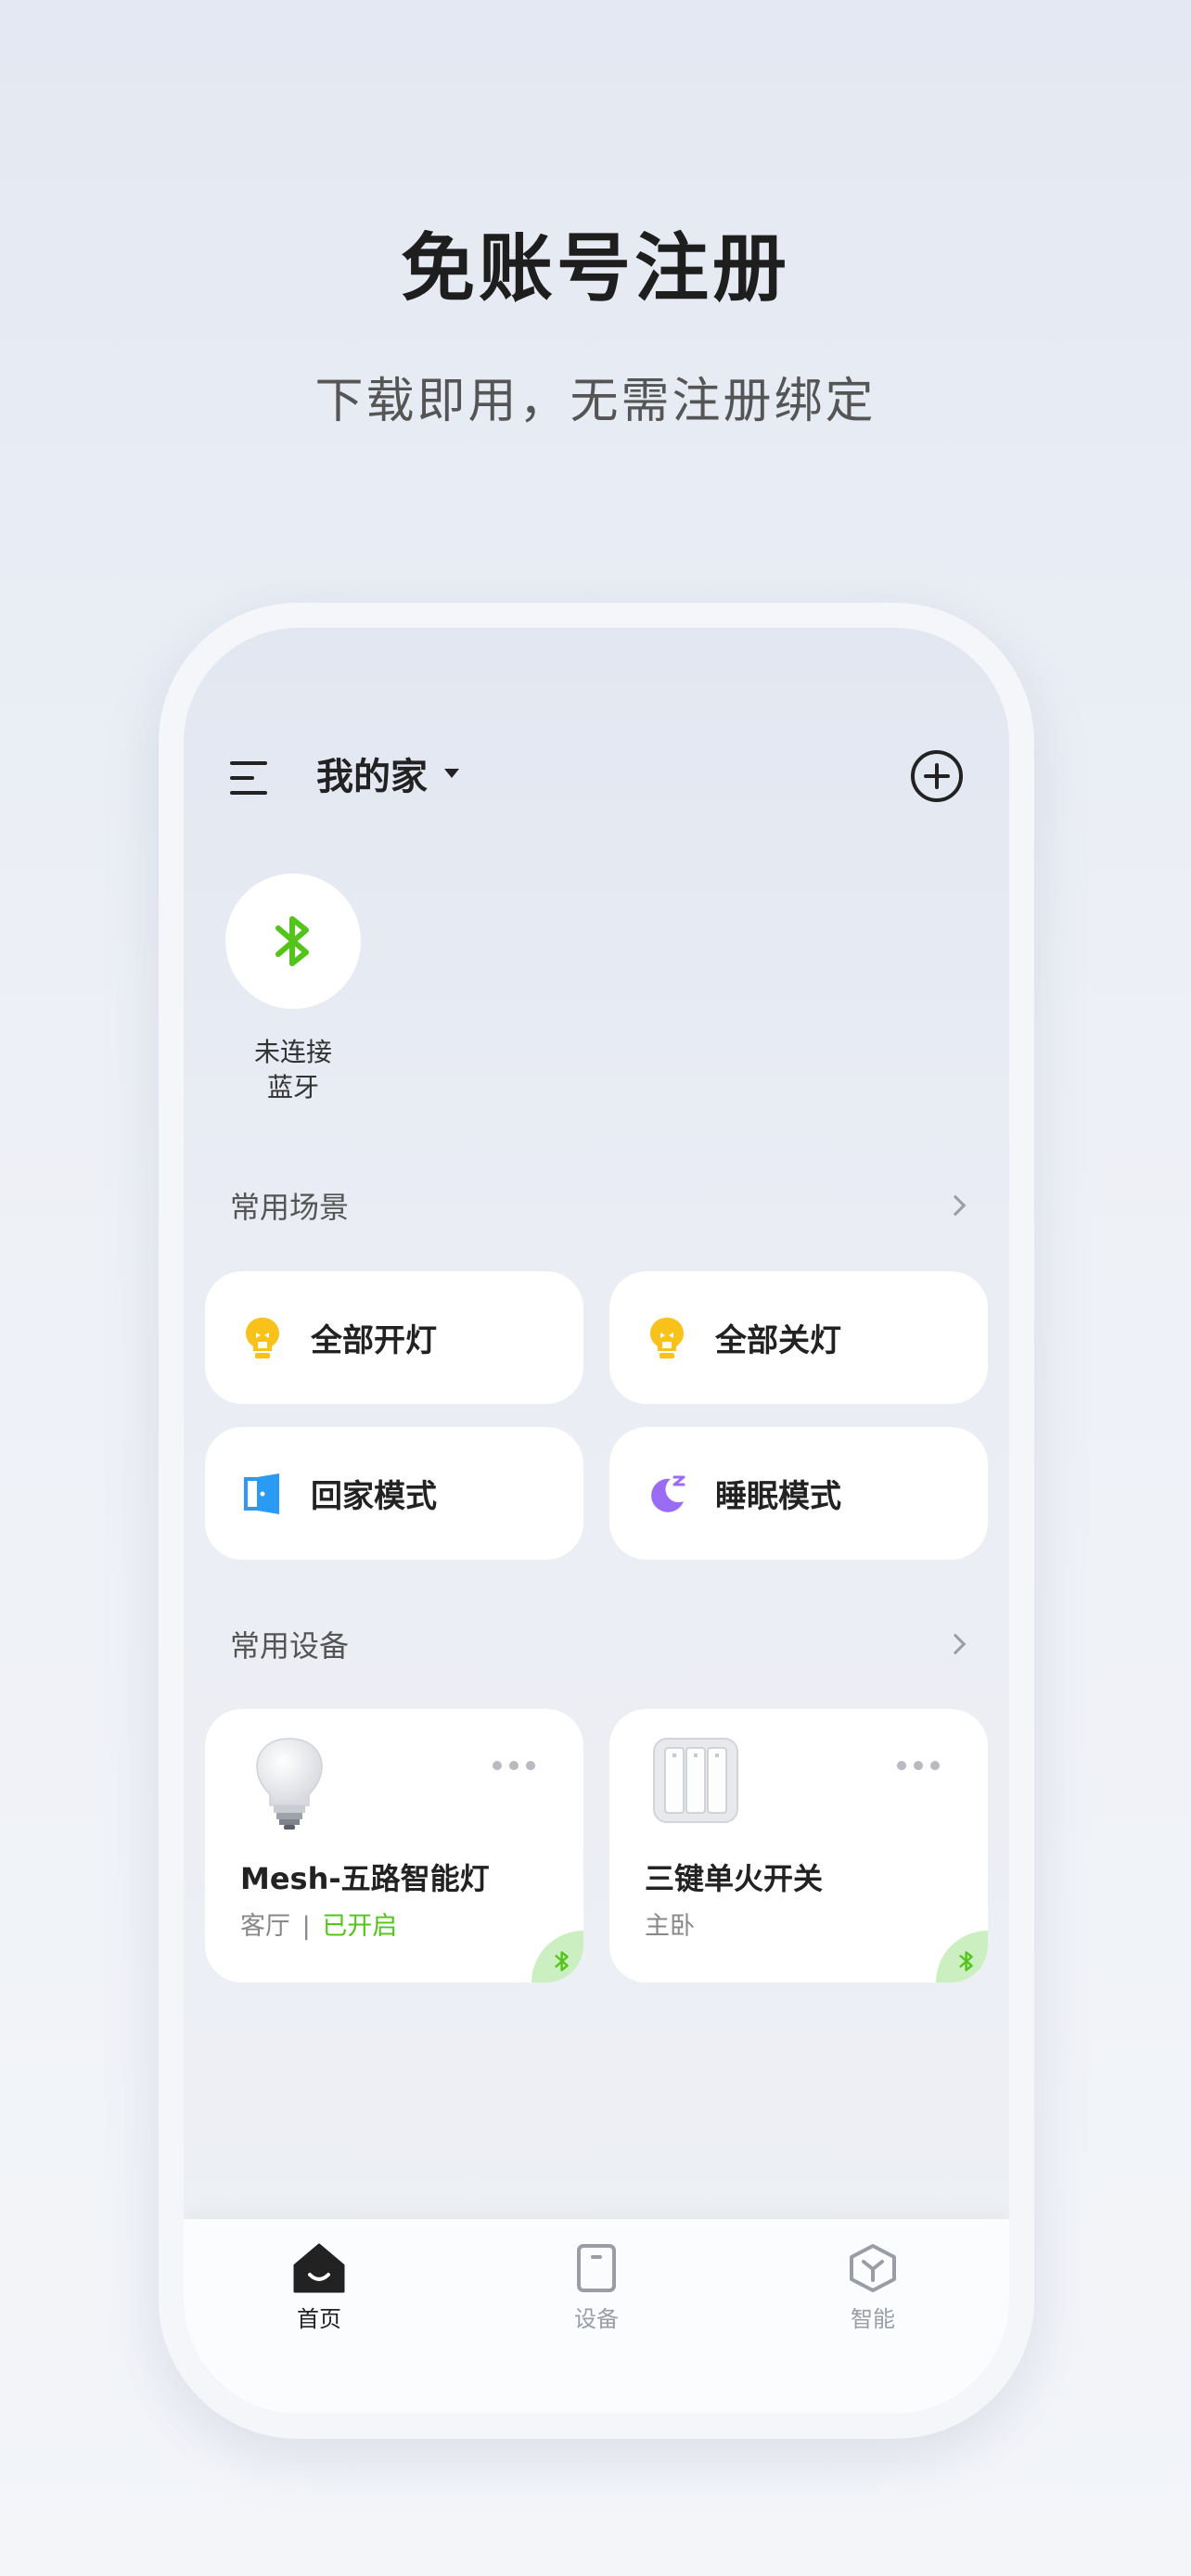  I want to click on device-room: 主卧, so click(670, 1927).